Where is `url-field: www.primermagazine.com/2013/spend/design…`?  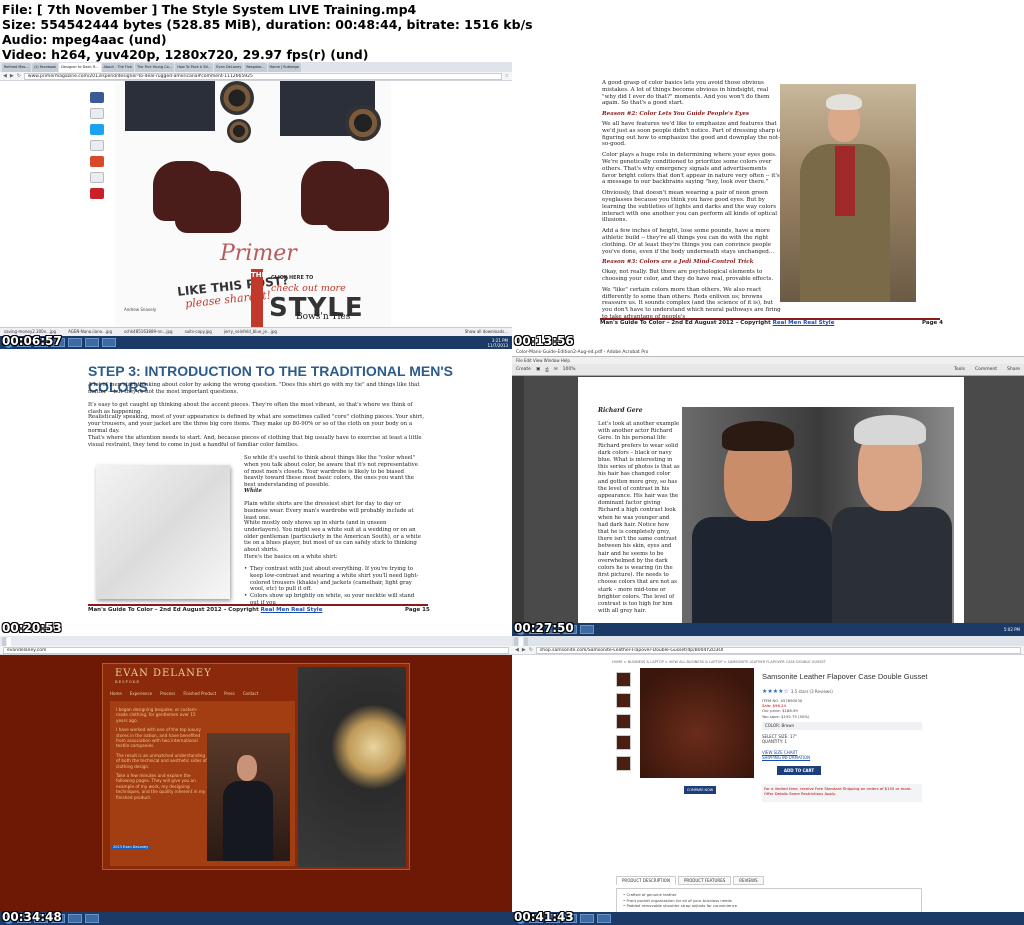 url-field: www.primermagazine.com/2013/spend/design… is located at coordinates (262, 76).